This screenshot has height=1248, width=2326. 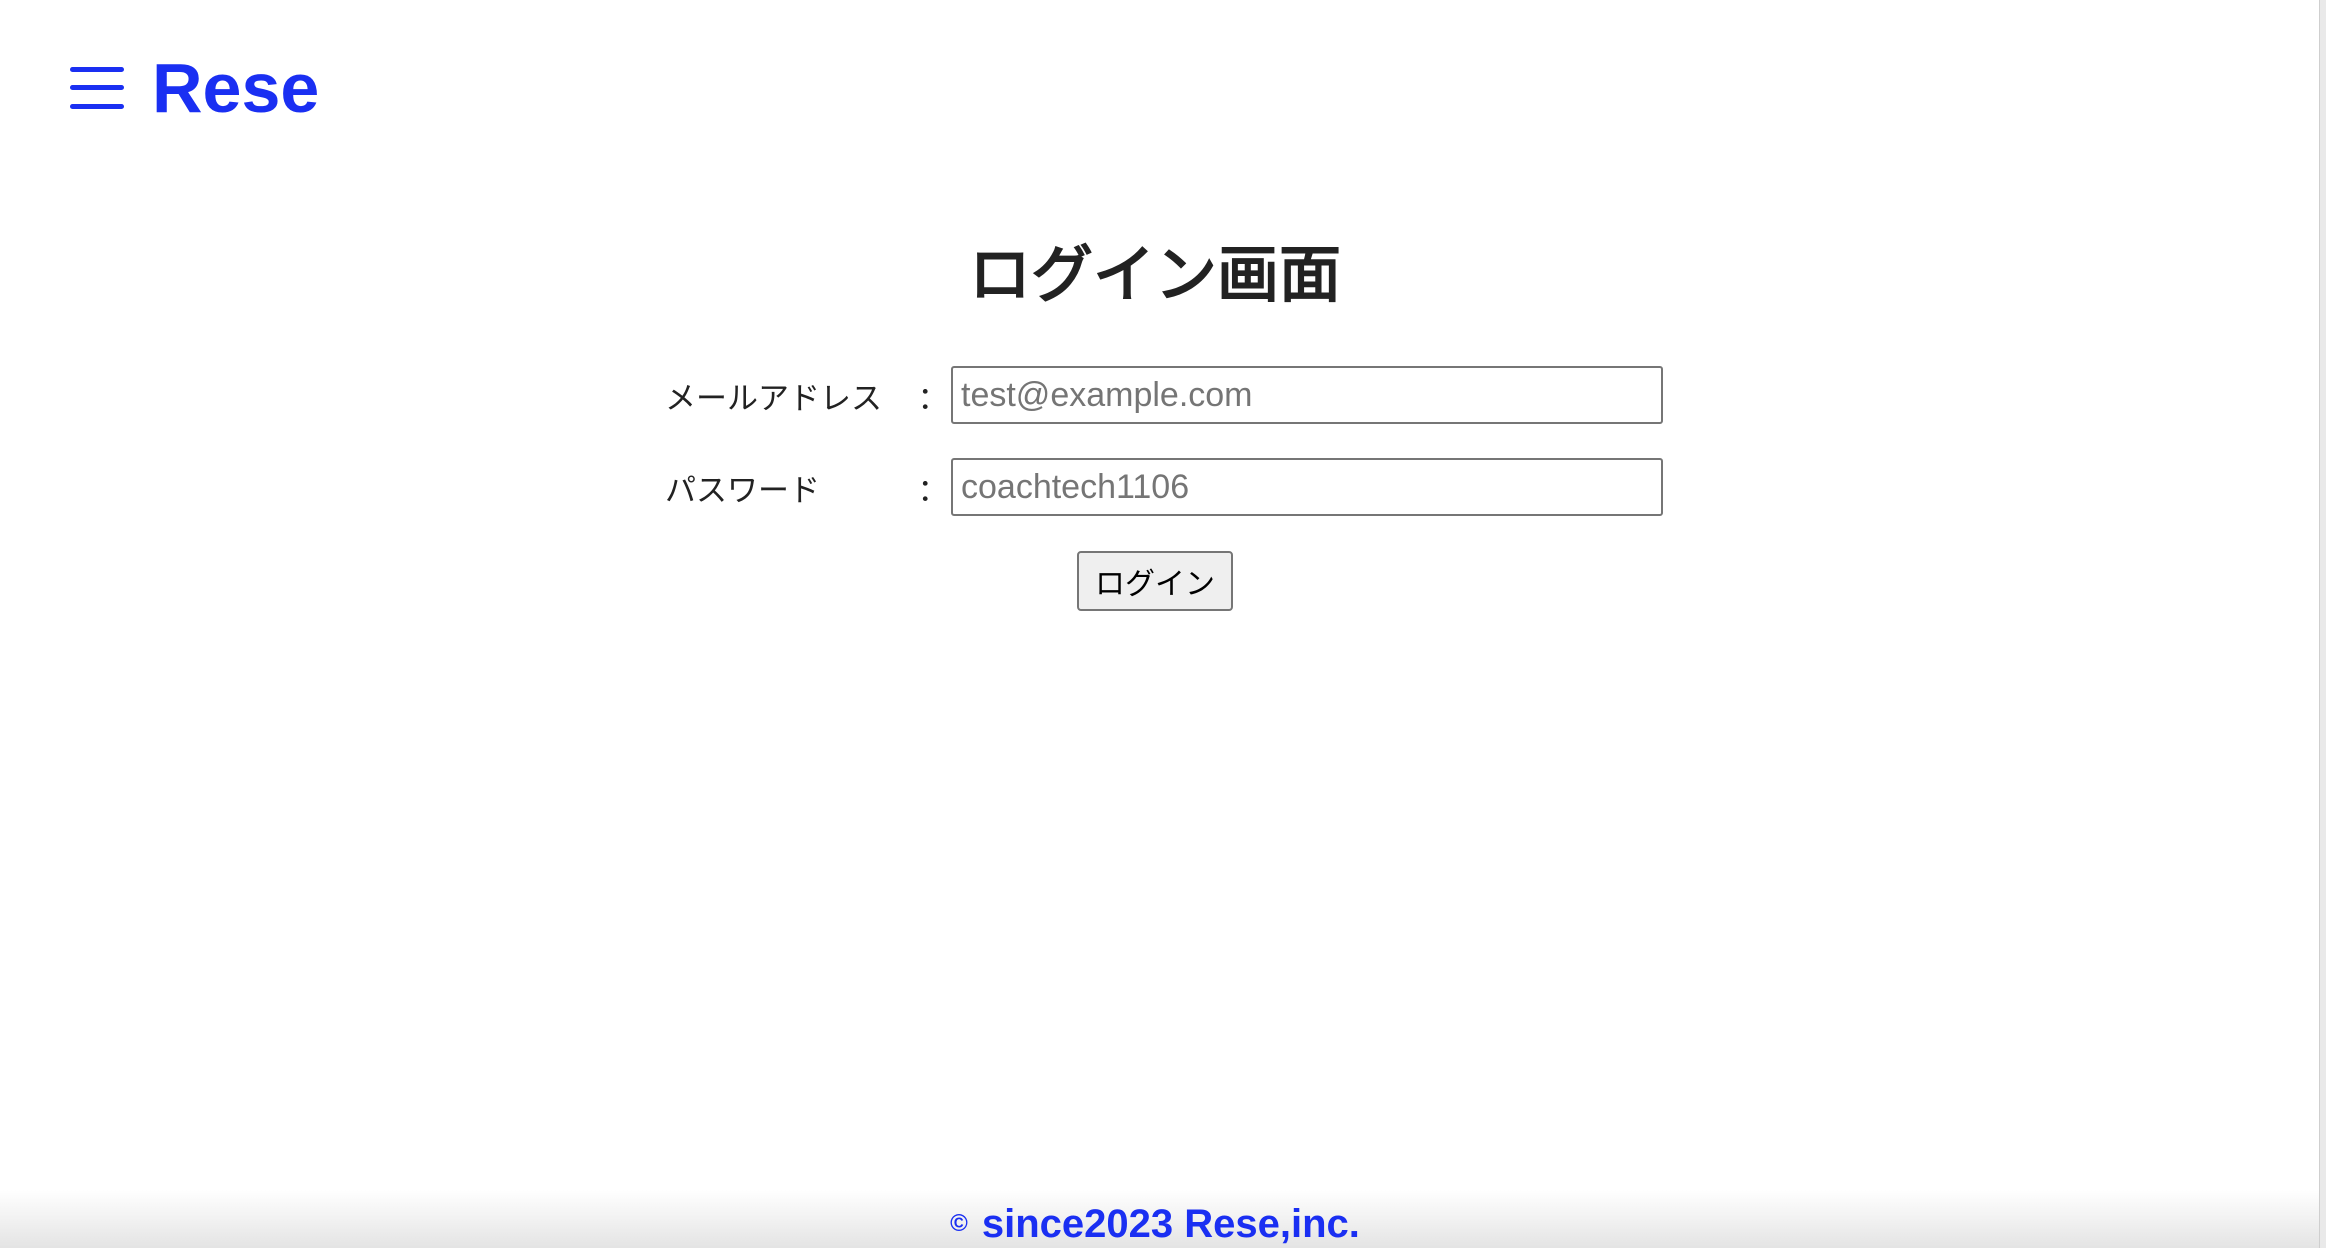 I want to click on header: Rese, so click(x=194, y=87).